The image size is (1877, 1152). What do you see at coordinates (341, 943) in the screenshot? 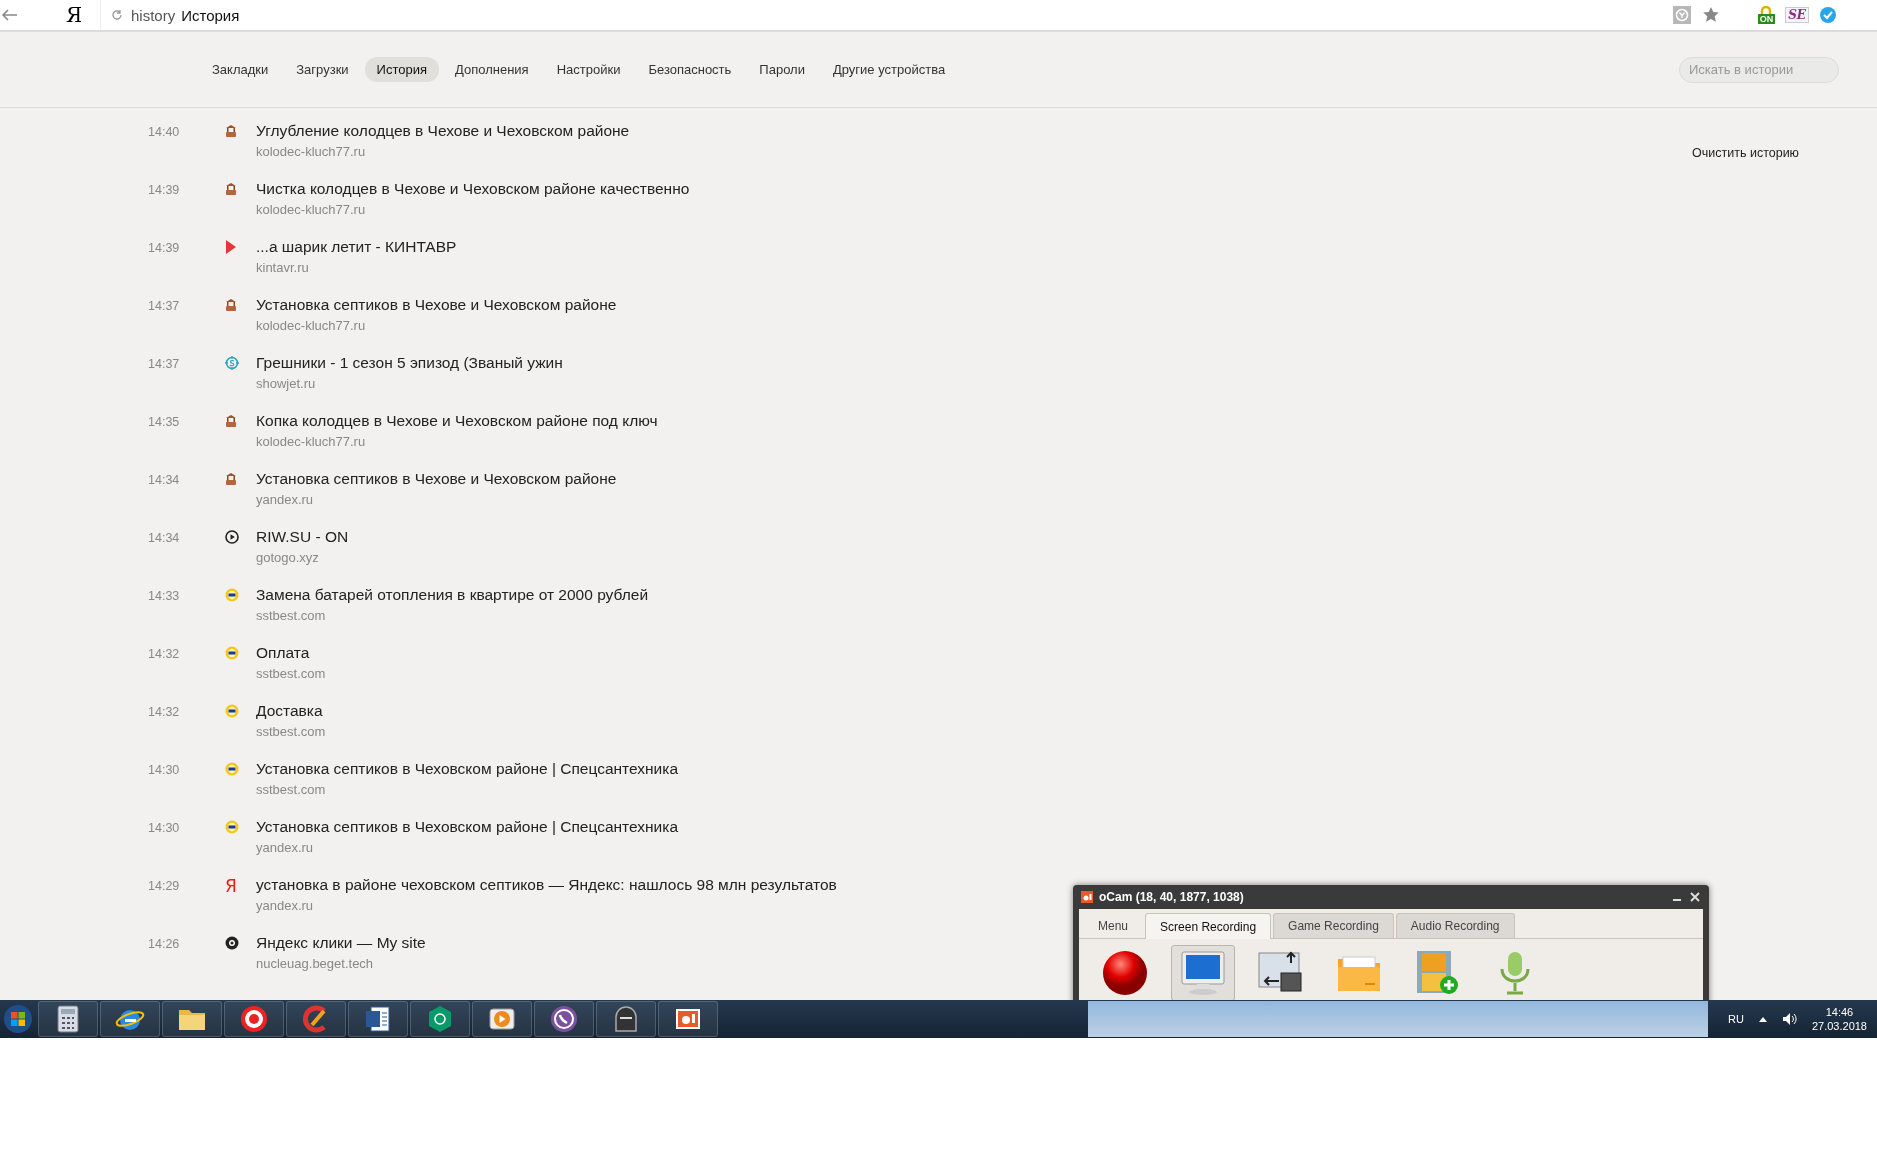
I see `history-link: Яндекс клики — My site` at bounding box center [341, 943].